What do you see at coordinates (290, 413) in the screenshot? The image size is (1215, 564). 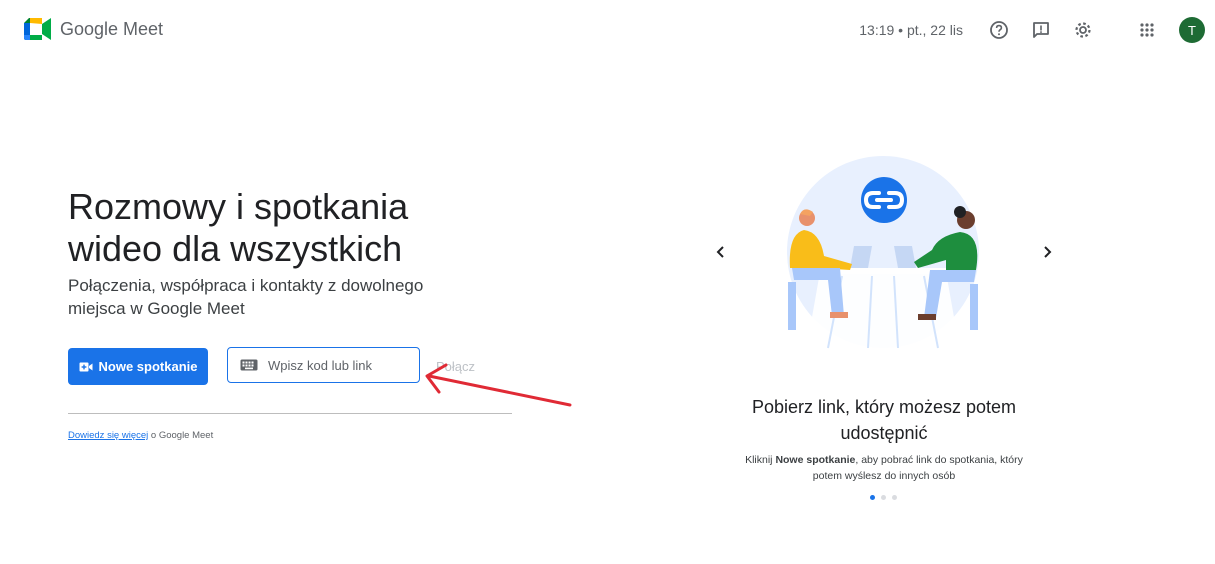 I see `divider` at bounding box center [290, 413].